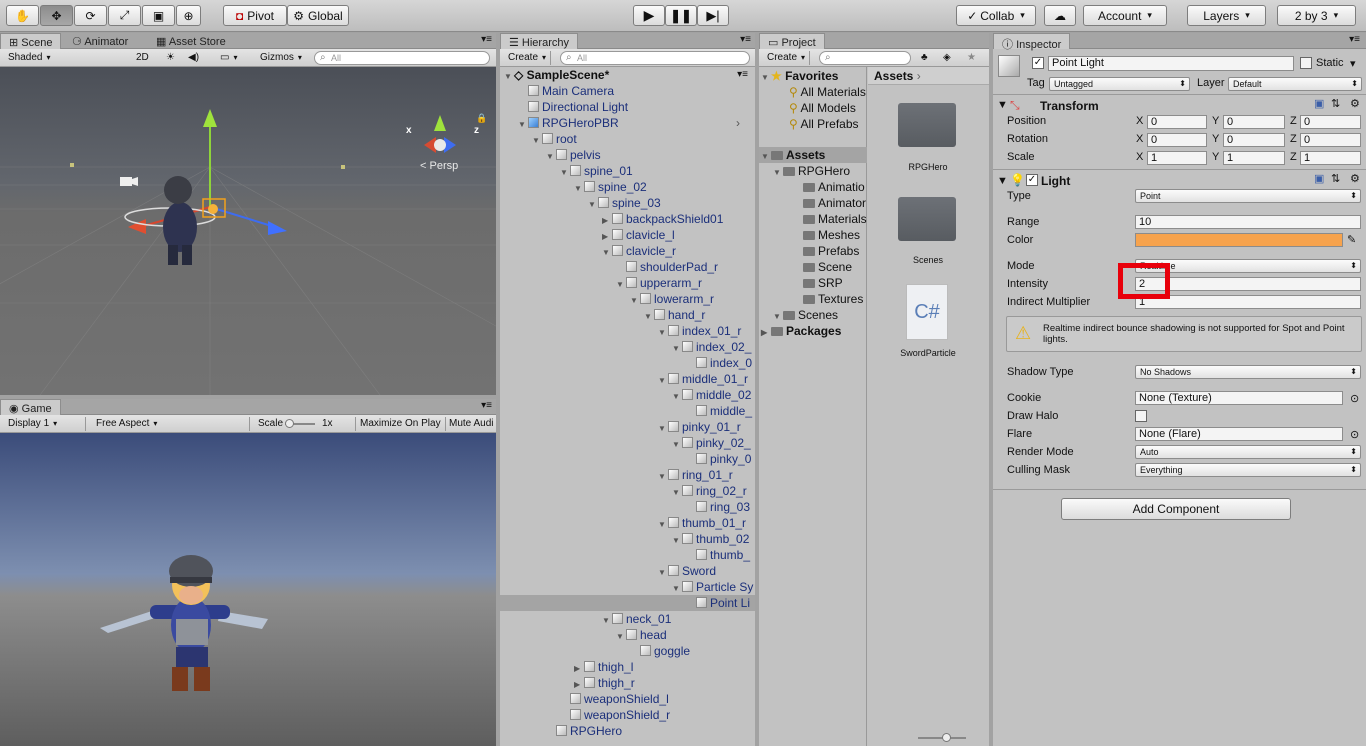  I want to click on static-checkbox, so click(1306, 63).